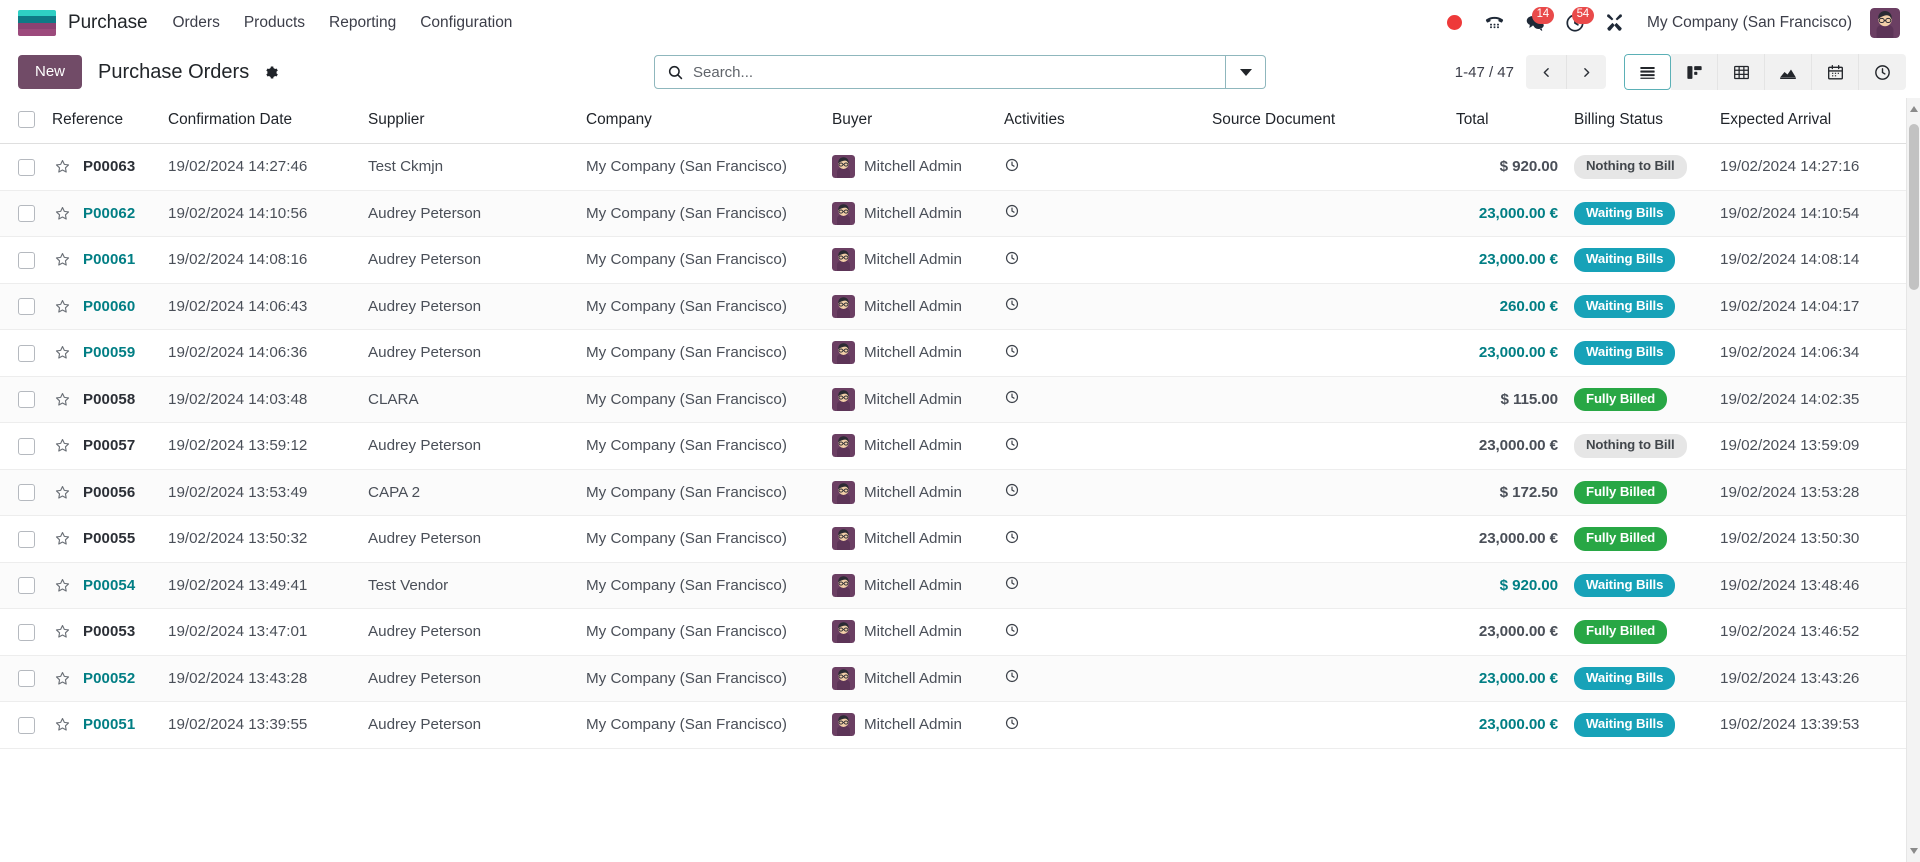 This screenshot has height=862, width=1920. I want to click on phone-voip-icon, so click(1495, 23).